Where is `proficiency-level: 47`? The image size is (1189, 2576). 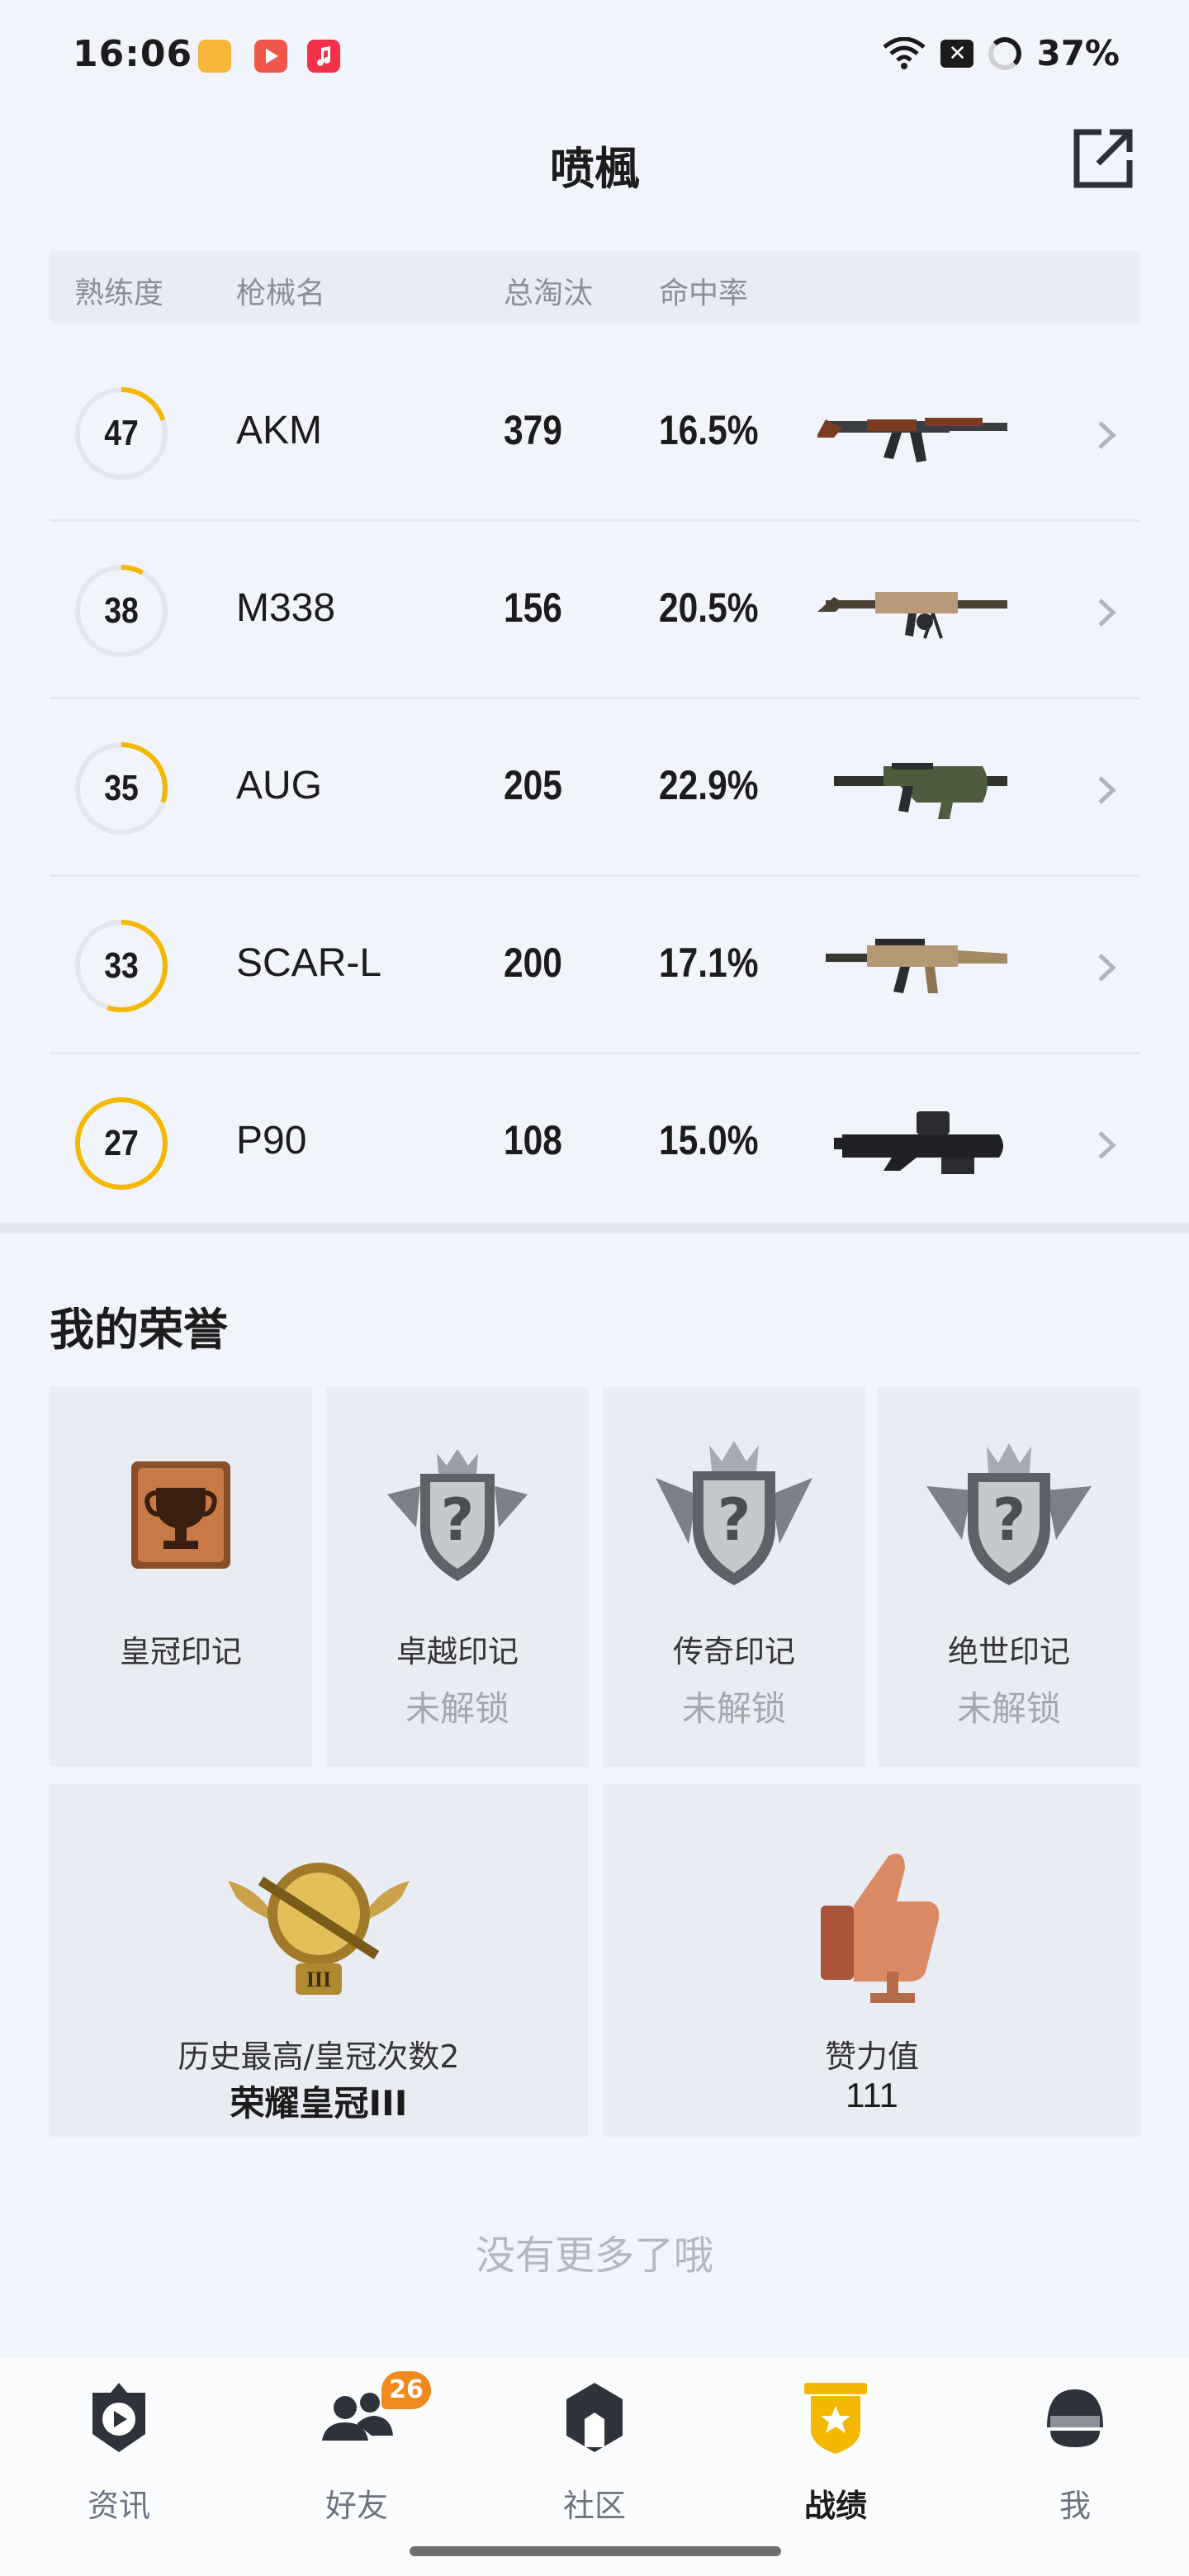
proficiency-level: 47 is located at coordinates (121, 433).